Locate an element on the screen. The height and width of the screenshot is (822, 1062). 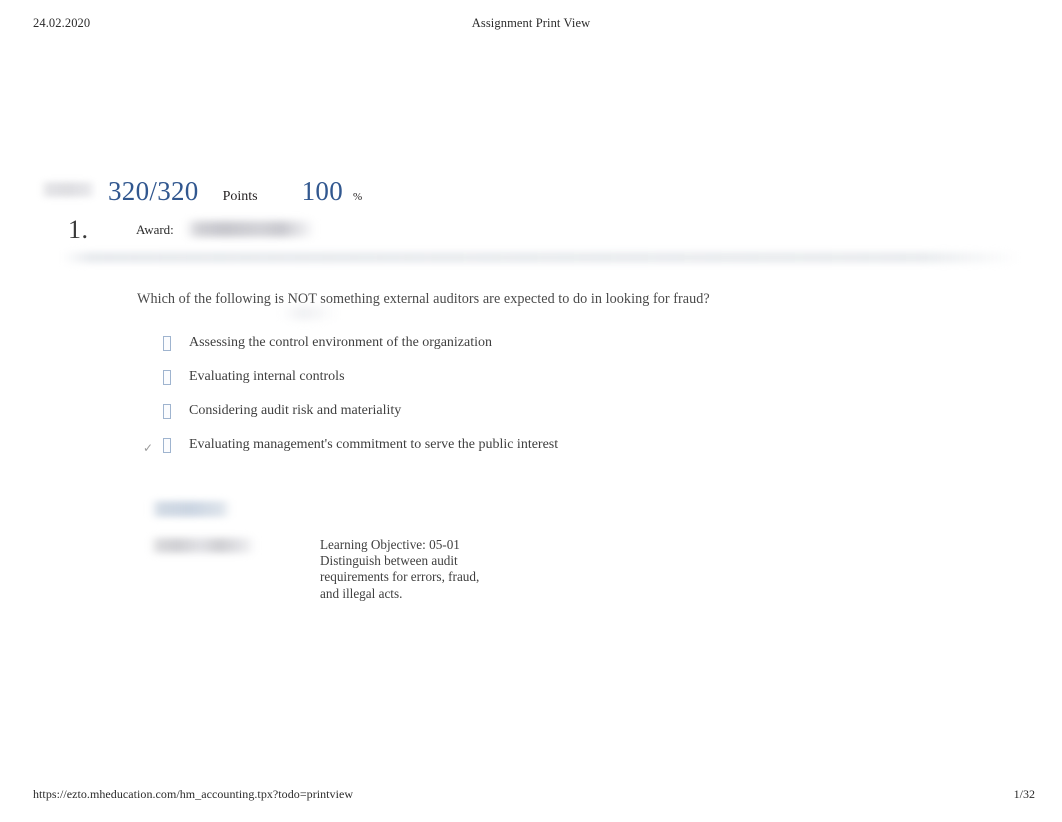
answer-option-label: Considering audit risk and materiality is located at coordinates (295, 410).